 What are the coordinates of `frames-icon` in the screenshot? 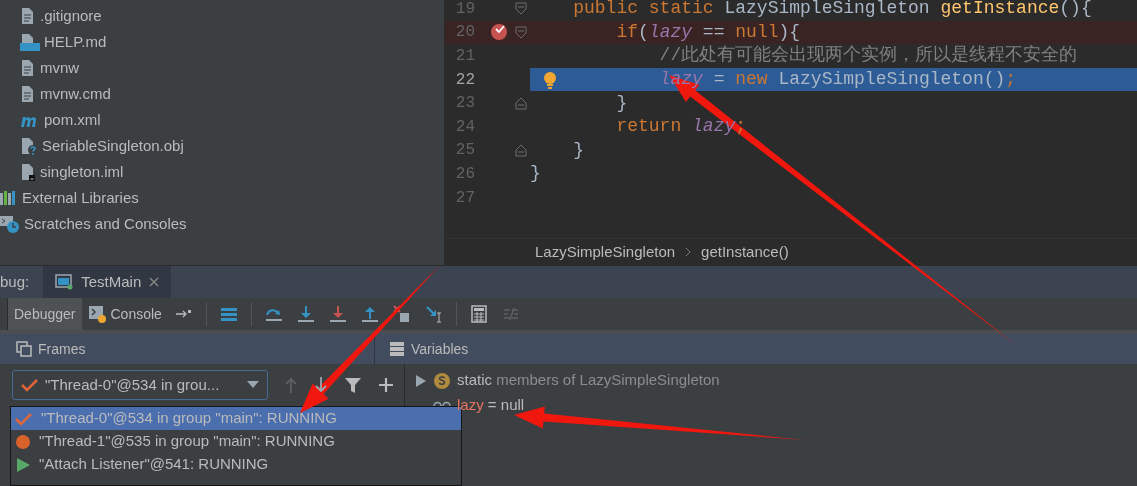 It's located at (24, 349).